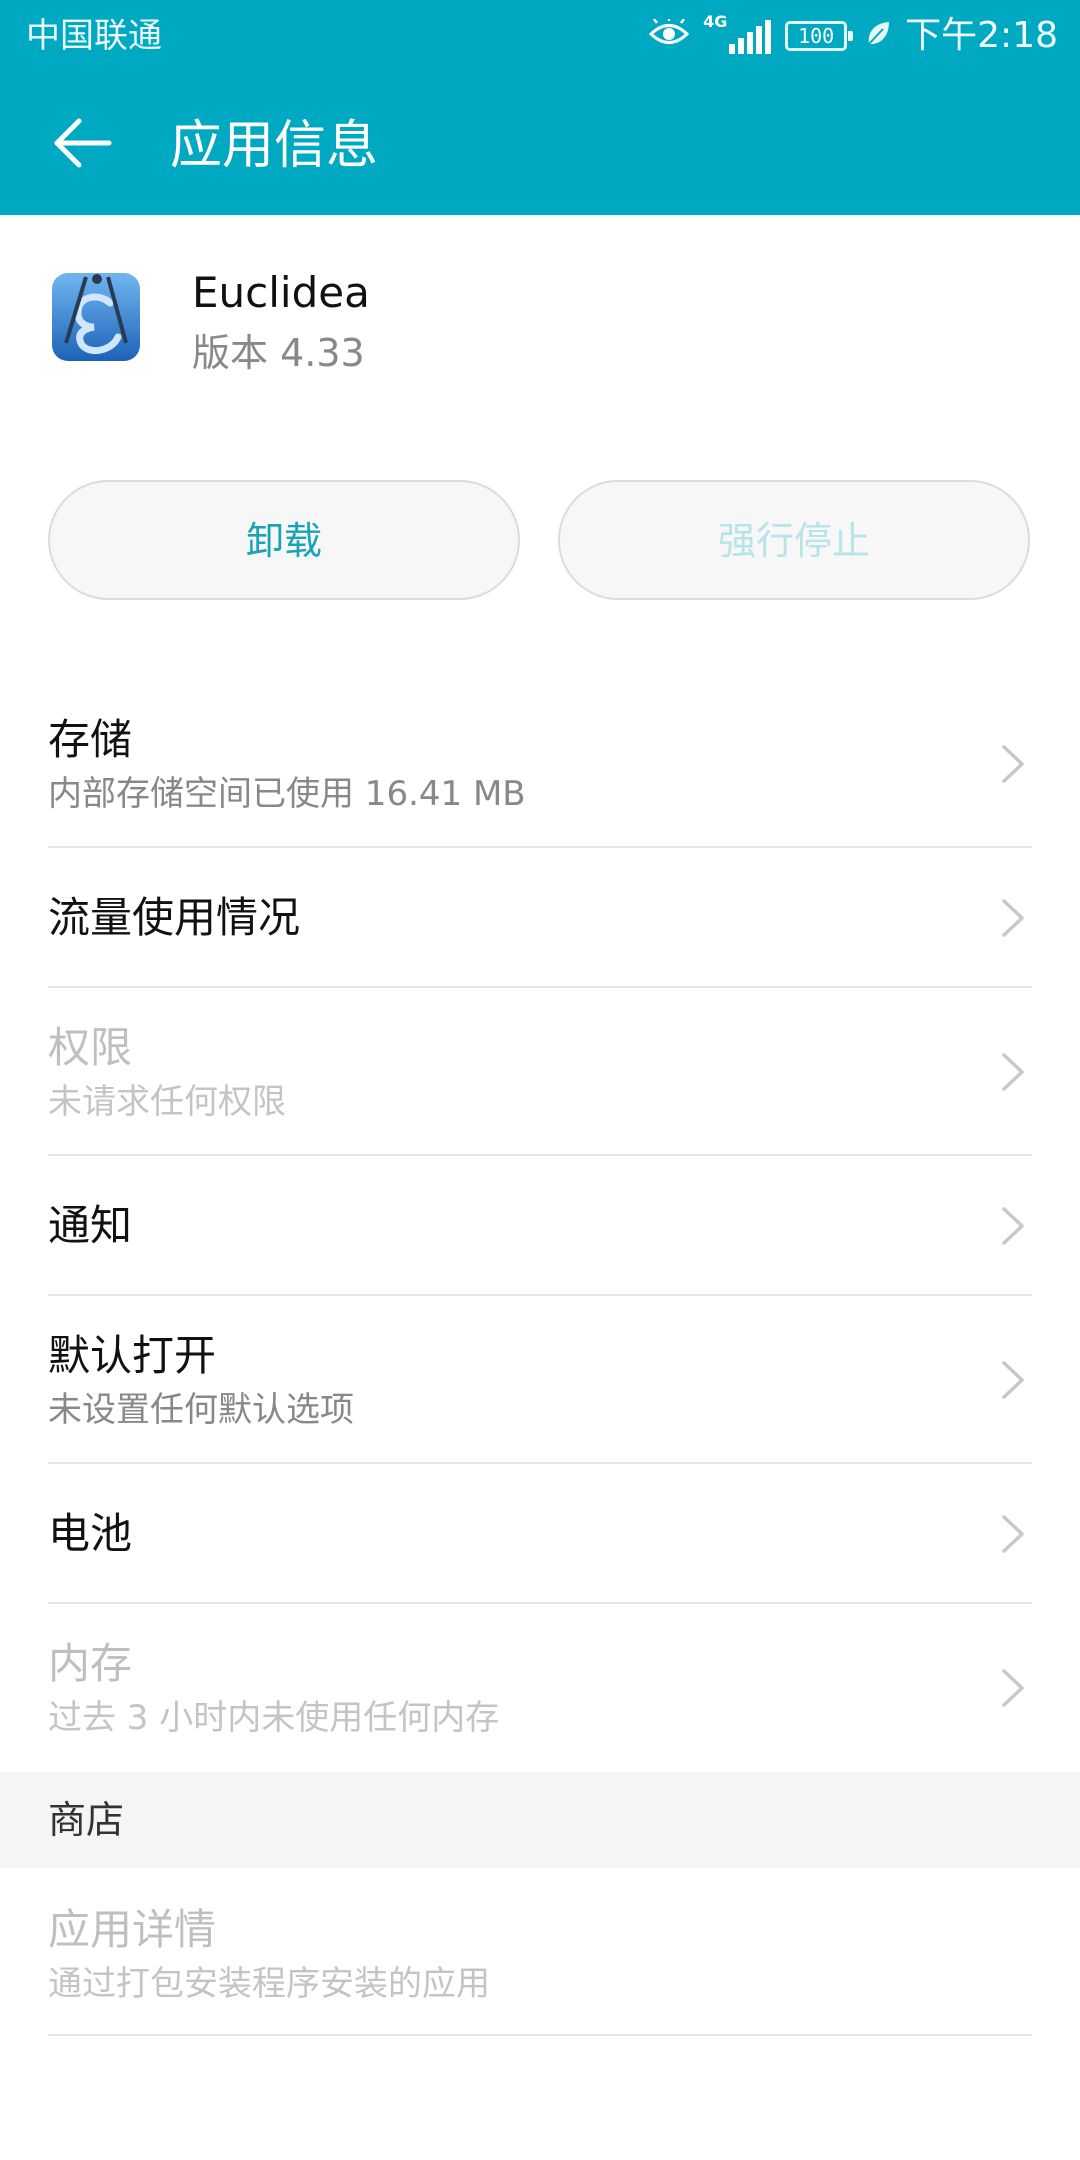 This screenshot has width=1080, height=2160. Describe the element at coordinates (540, 325) in the screenshot. I see `app-identity: Euclidea 版本 4.33` at that location.